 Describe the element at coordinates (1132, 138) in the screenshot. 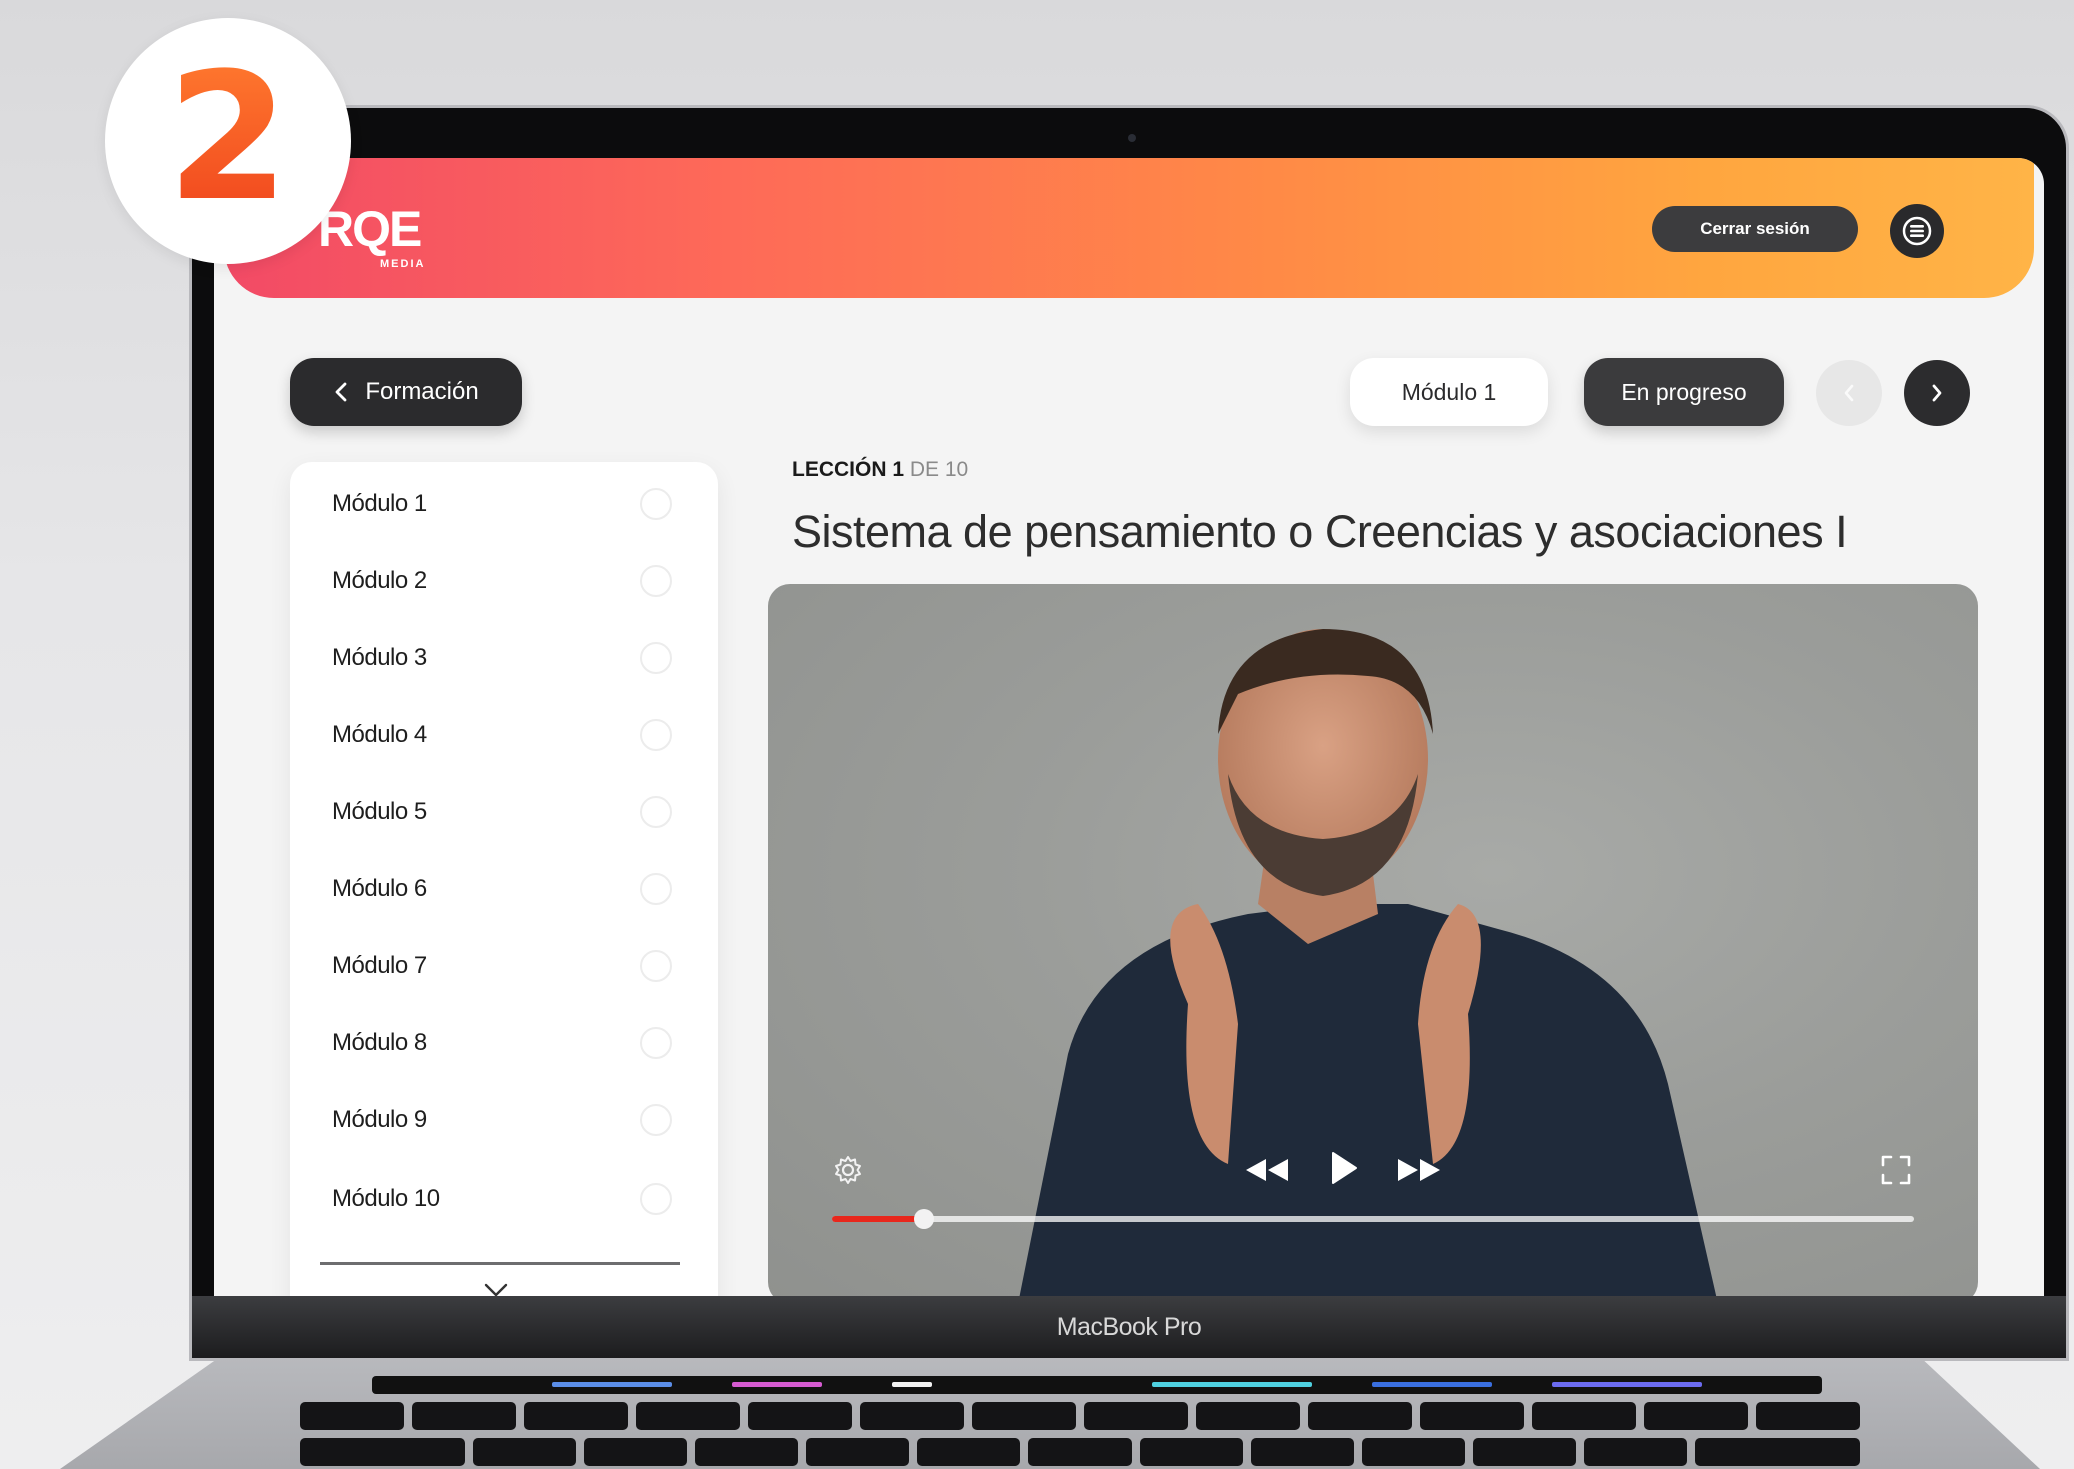

I see `camera-icon` at that location.